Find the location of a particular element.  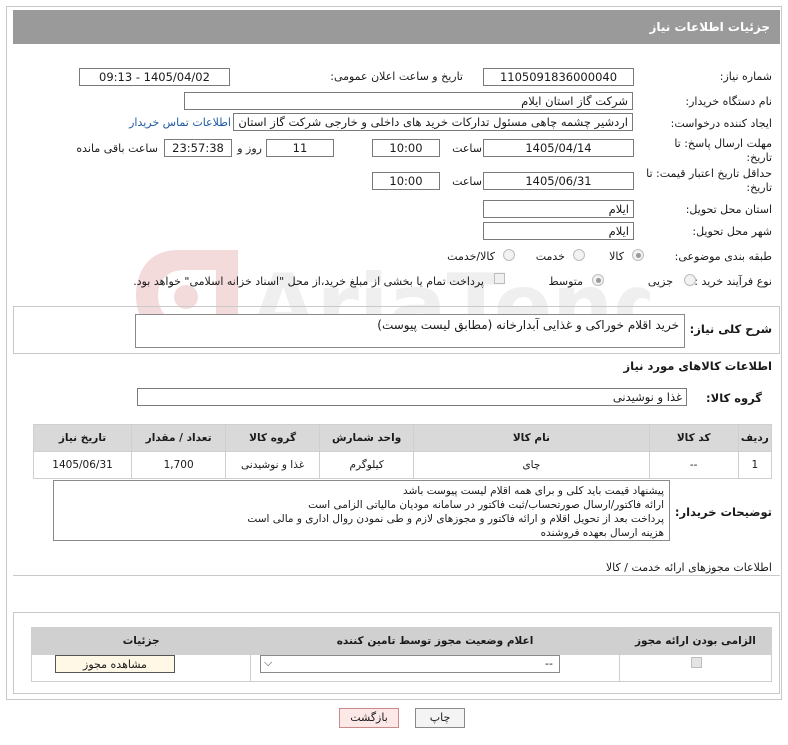

days-label: روز و is located at coordinates (249, 148).